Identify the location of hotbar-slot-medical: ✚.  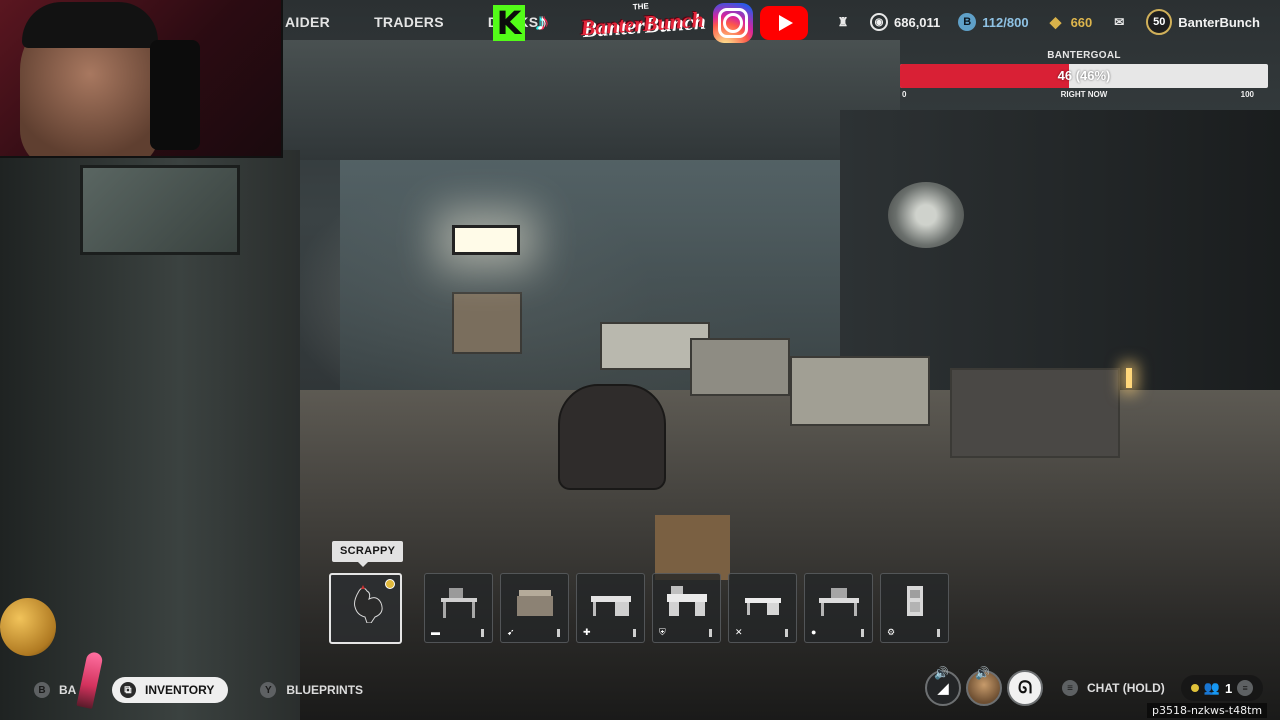
(610, 608).